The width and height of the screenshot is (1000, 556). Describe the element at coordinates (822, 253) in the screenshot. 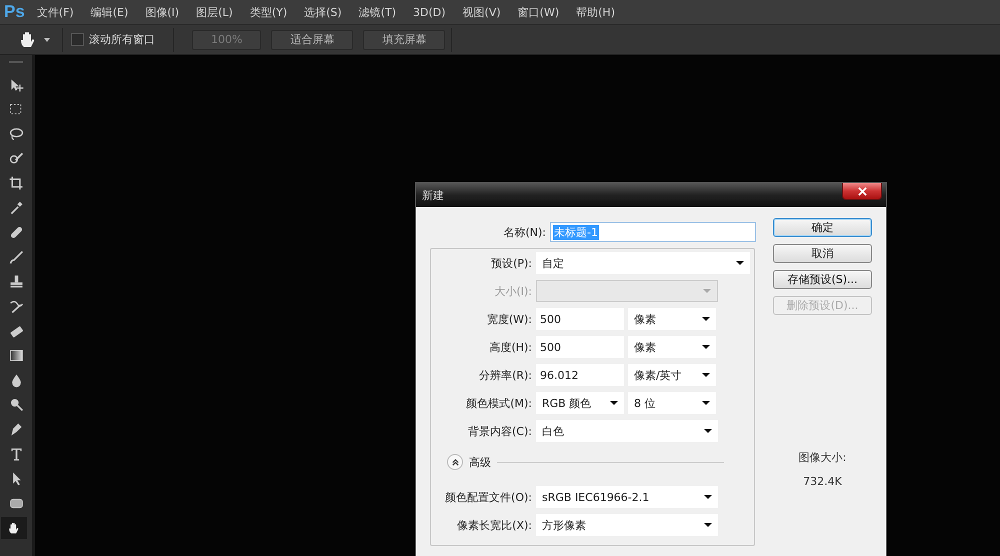

I see `dialog-button: 取消` at that location.